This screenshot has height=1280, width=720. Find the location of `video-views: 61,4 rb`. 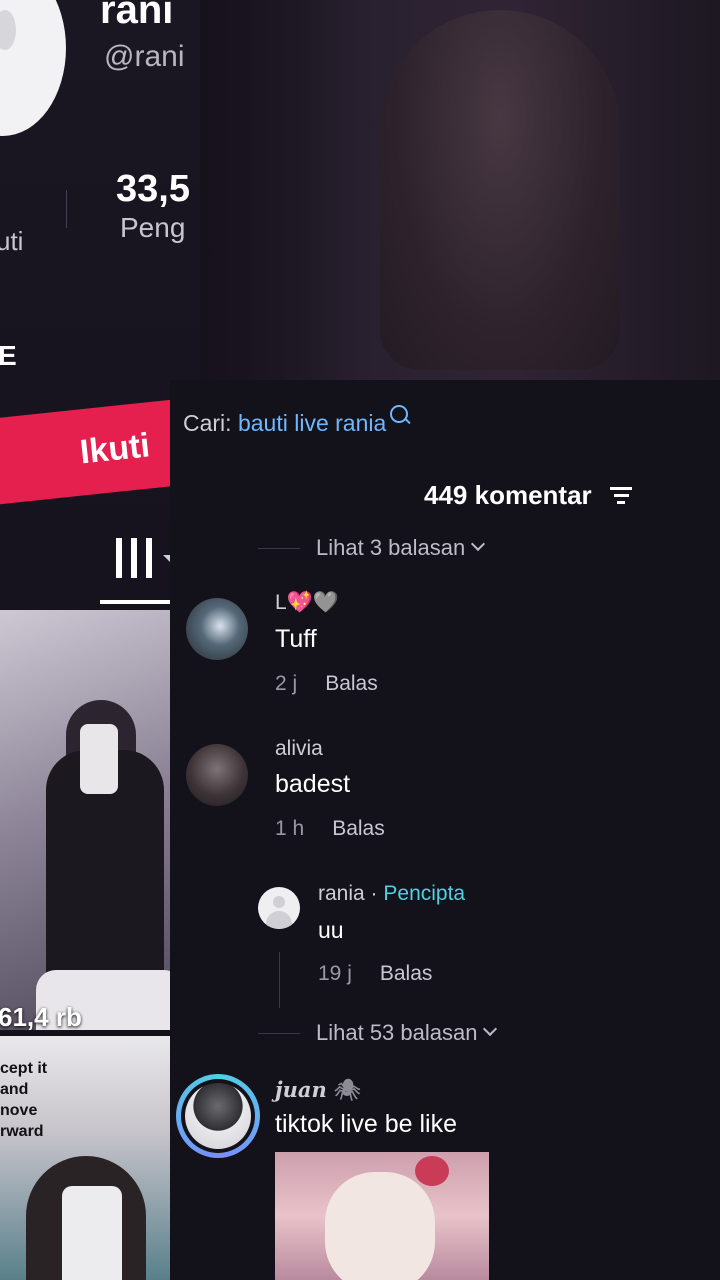

video-views: 61,4 rb is located at coordinates (41, 1016).